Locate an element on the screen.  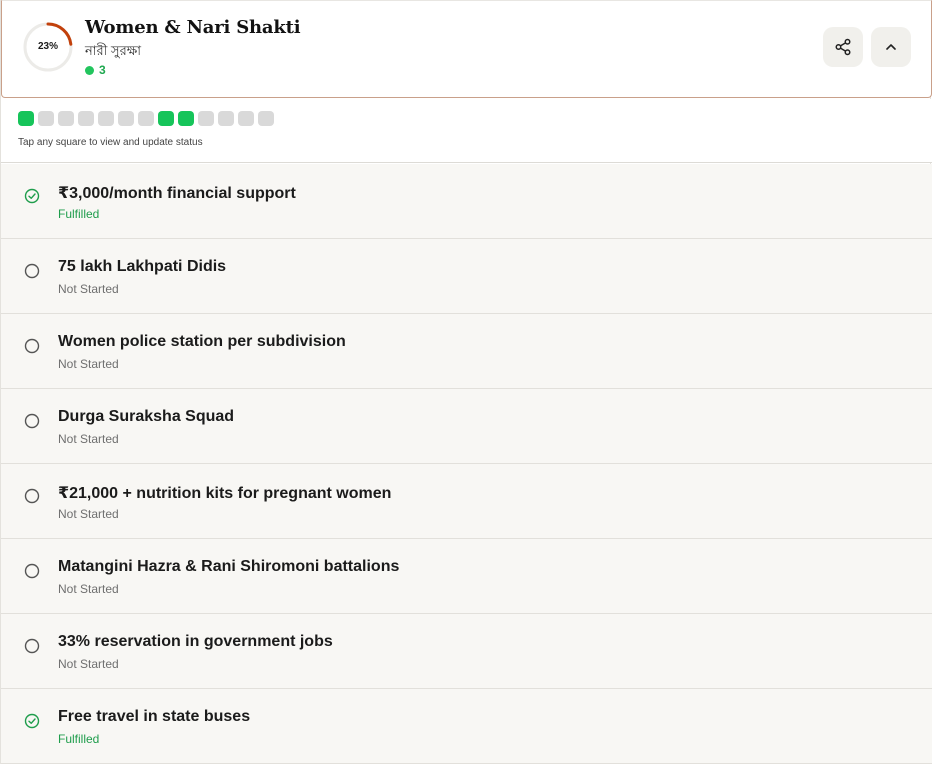
collapse-button is located at coordinates (891, 47).